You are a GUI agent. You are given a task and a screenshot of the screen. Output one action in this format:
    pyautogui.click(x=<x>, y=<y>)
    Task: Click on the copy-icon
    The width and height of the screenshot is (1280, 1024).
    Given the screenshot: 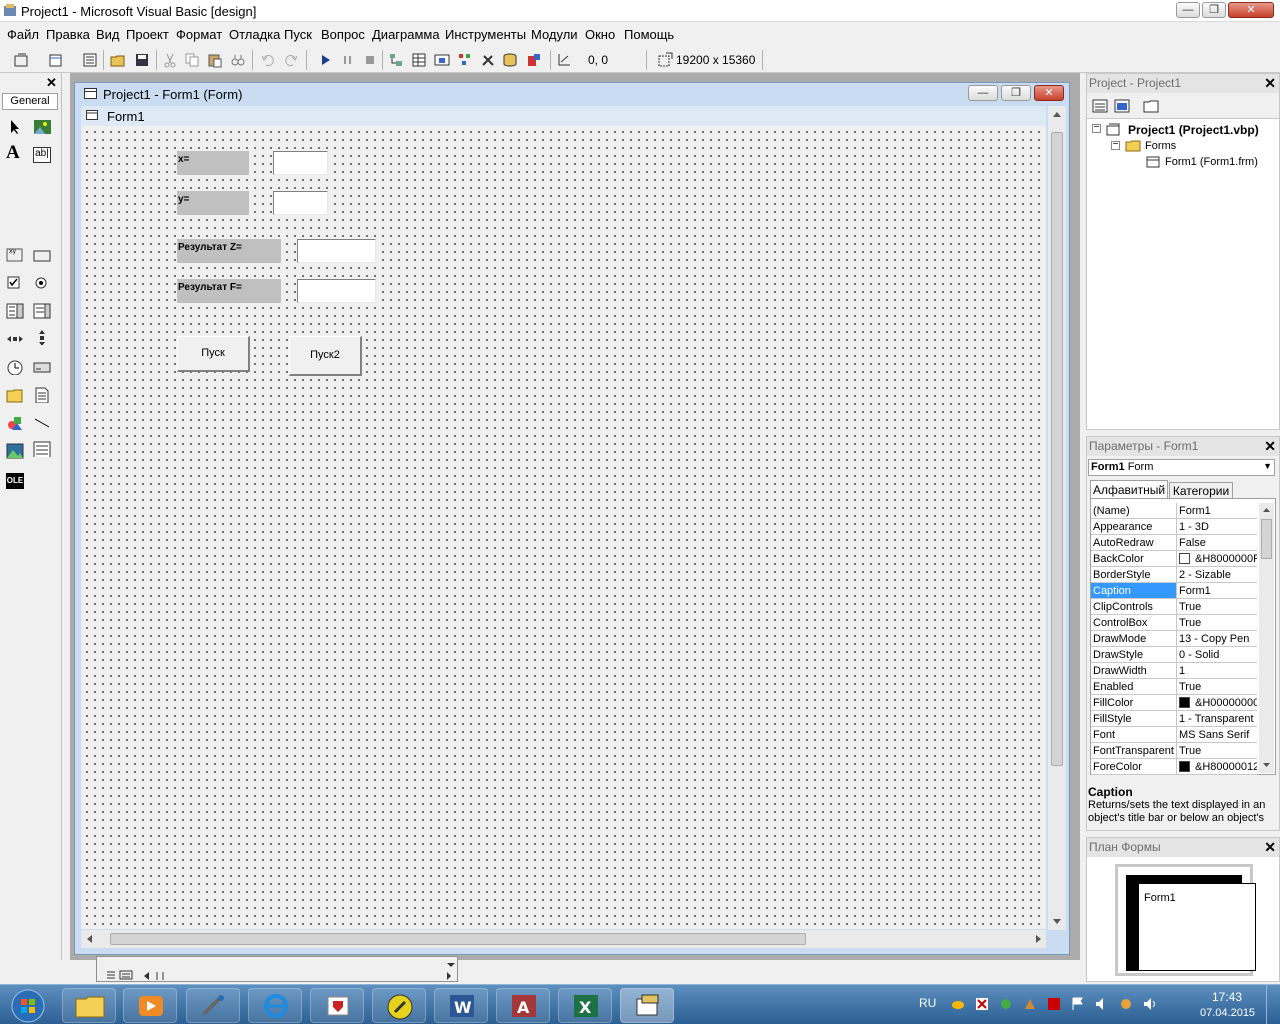 What is the action you would take?
    pyautogui.click(x=192, y=60)
    